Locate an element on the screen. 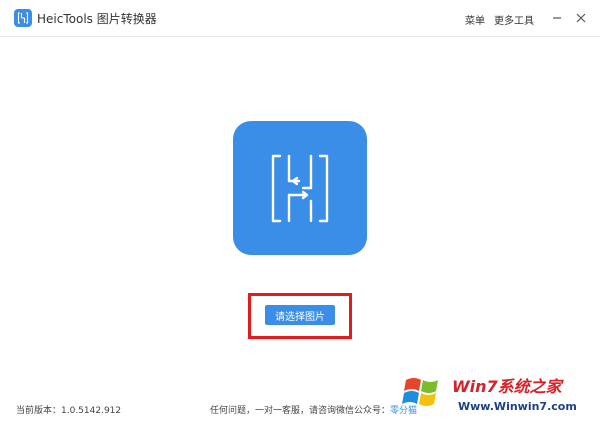 This screenshot has width=600, height=423. close-icon is located at coordinates (581, 17).